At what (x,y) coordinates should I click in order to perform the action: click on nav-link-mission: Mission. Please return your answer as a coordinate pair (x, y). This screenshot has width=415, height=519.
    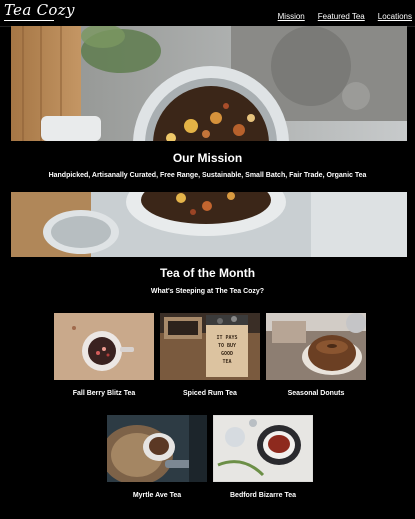
    Looking at the image, I should click on (291, 16).